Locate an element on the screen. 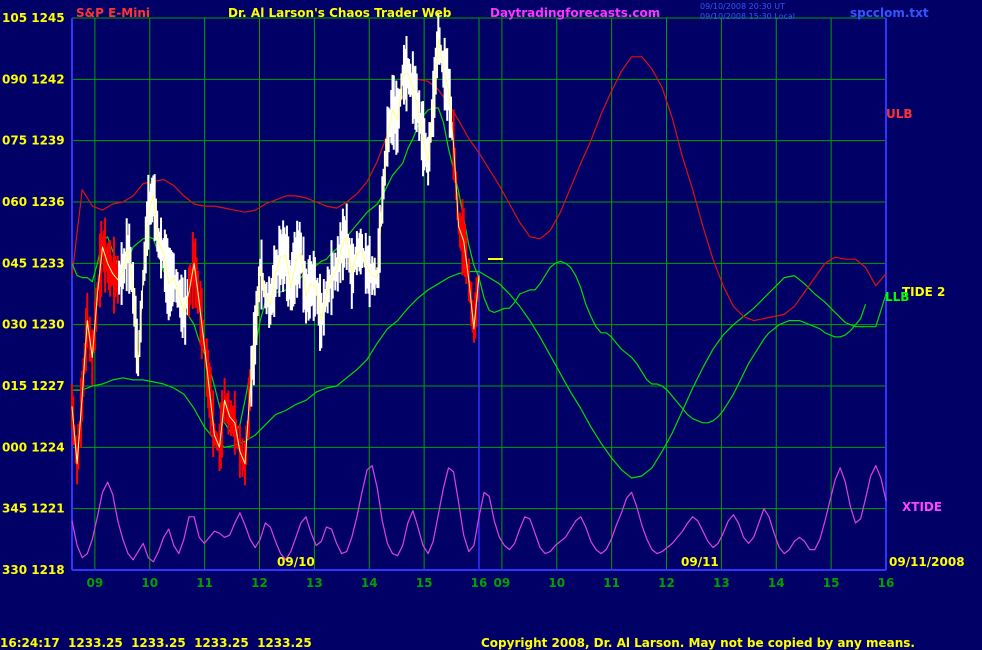 The height and width of the screenshot is (650, 982). data-file-name: spcclom.txt is located at coordinates (889, 13).